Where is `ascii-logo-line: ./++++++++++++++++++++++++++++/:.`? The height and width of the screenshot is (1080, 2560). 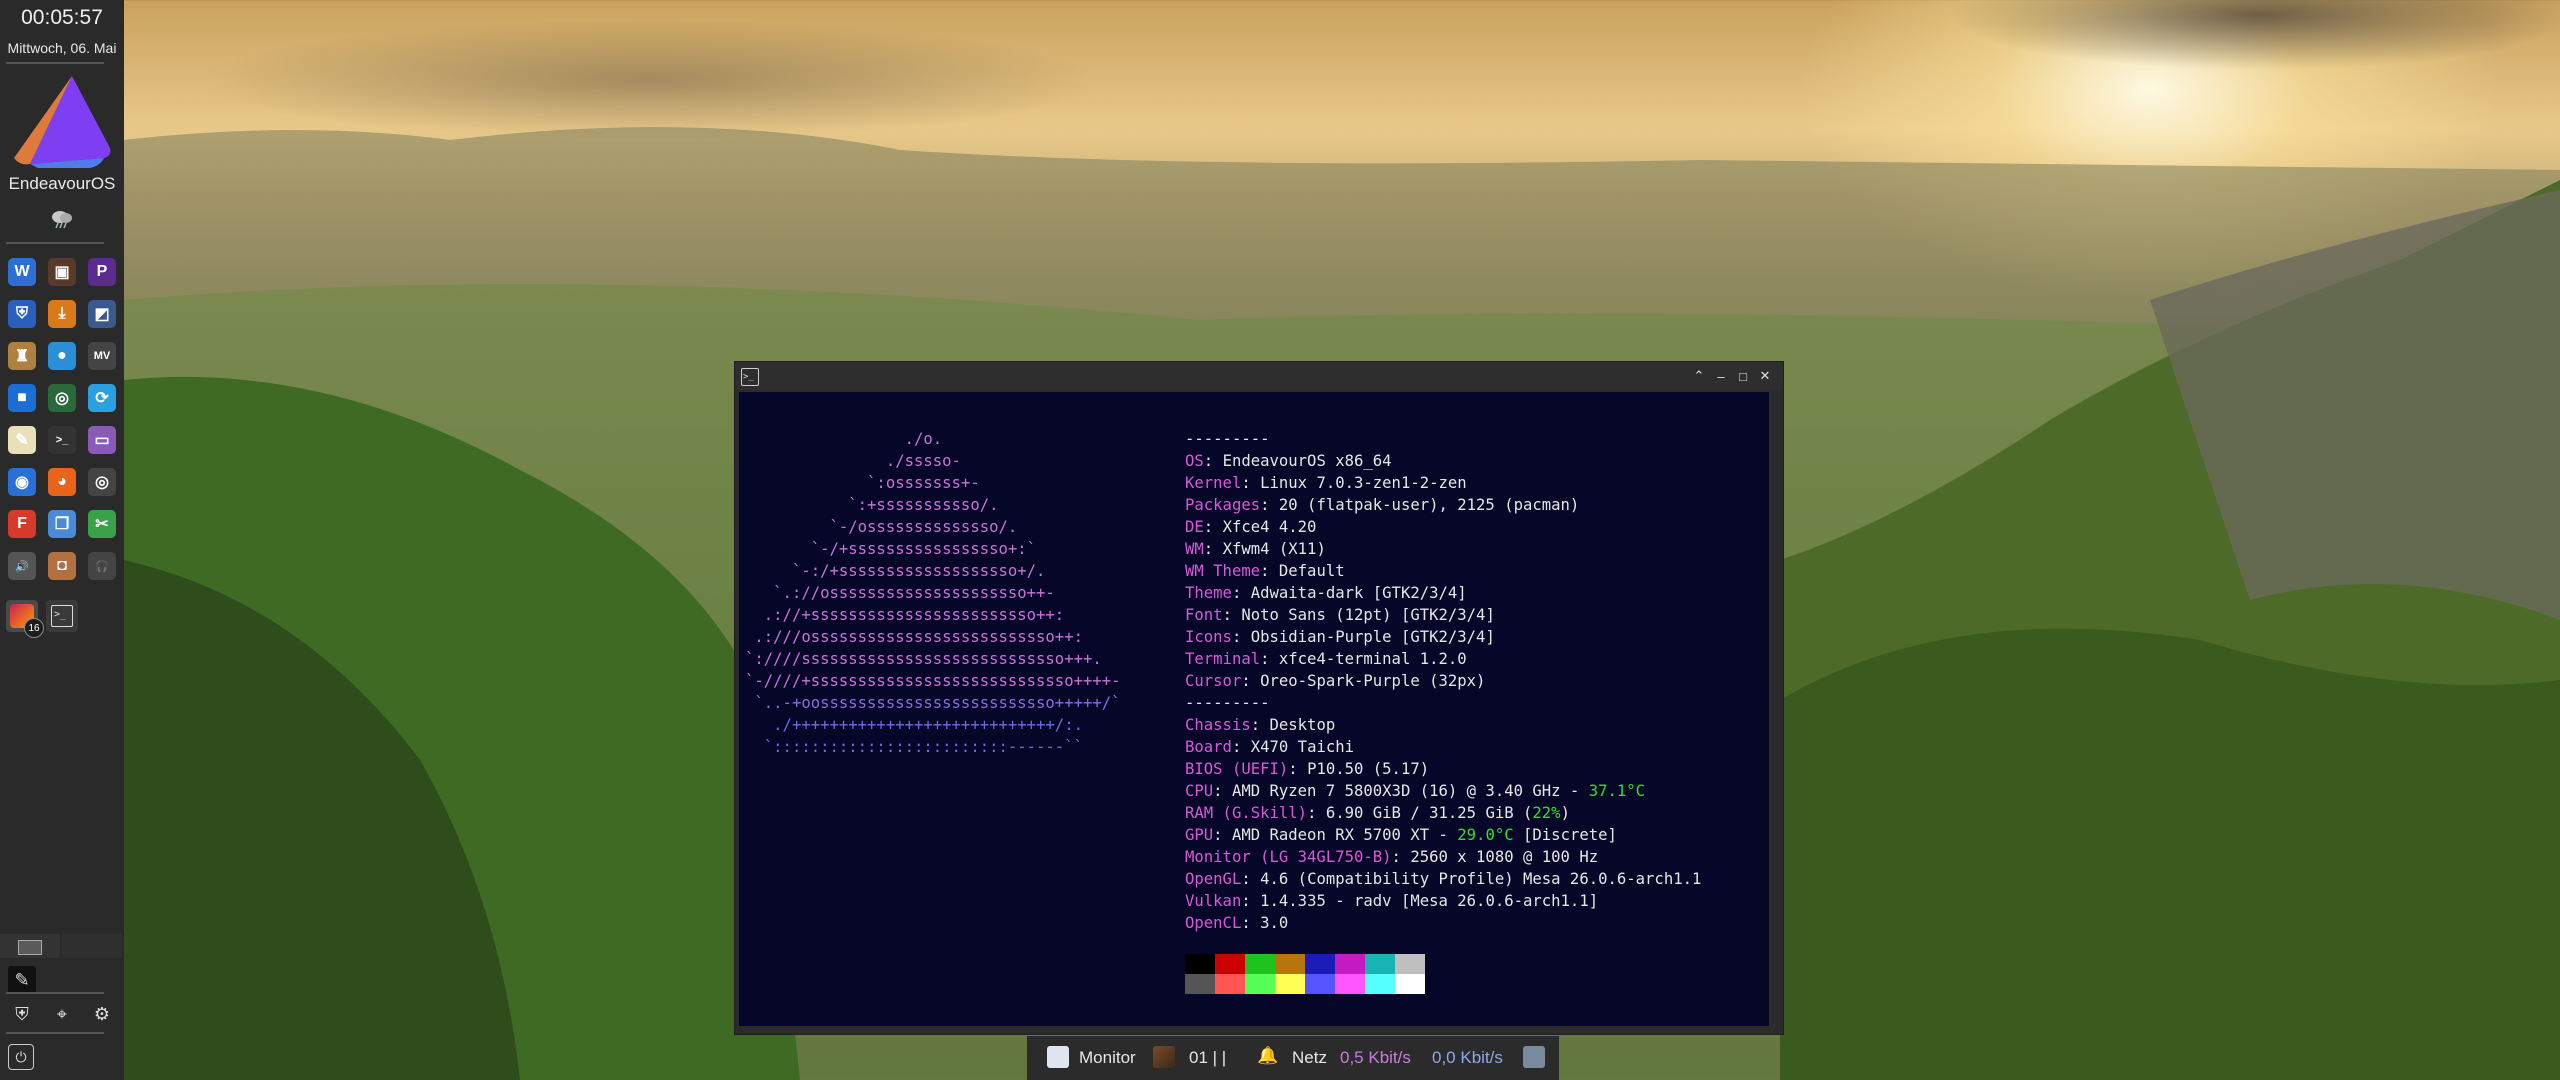
ascii-logo-line: ./++++++++++++++++++++++++++++/:. is located at coordinates (914, 725).